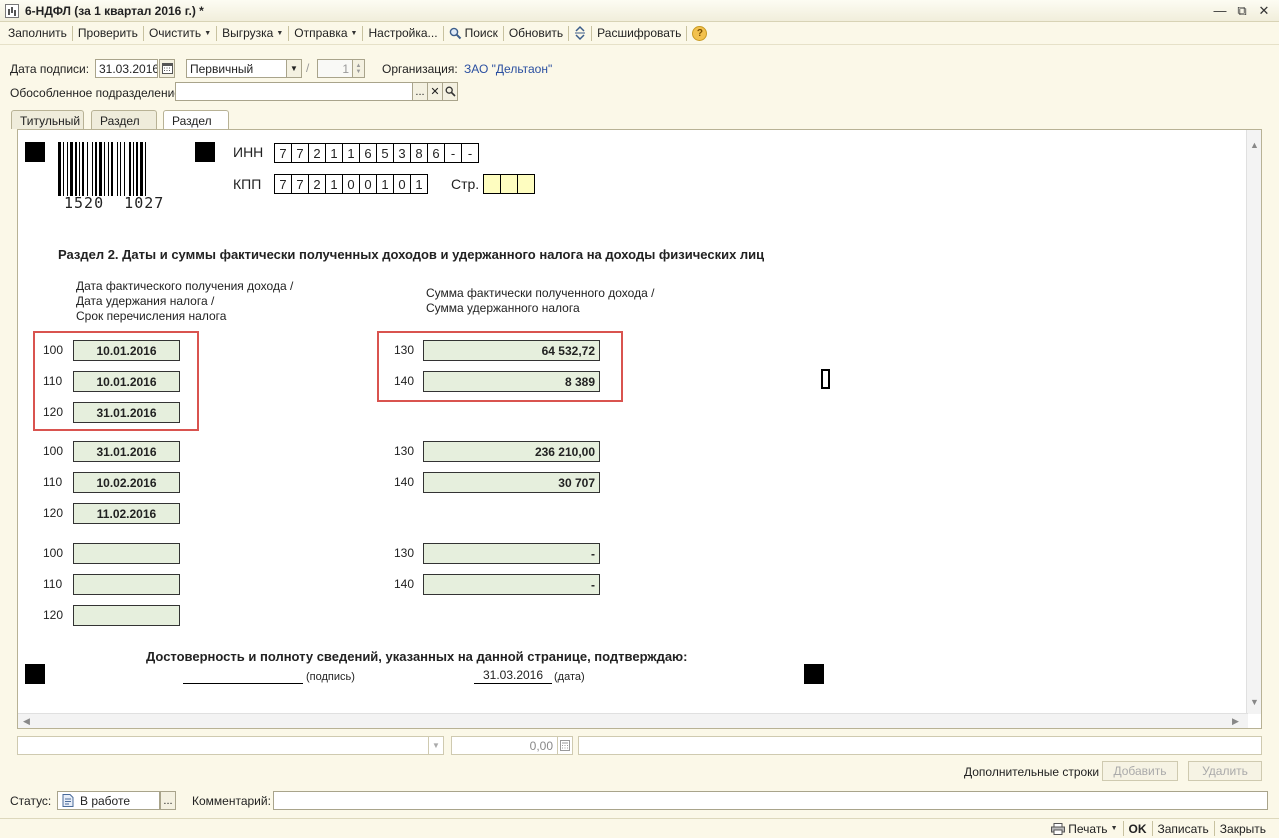 The height and width of the screenshot is (838, 1279). Describe the element at coordinates (639, 33) in the screenshot. I see `decode-button: Расшифровать` at that location.